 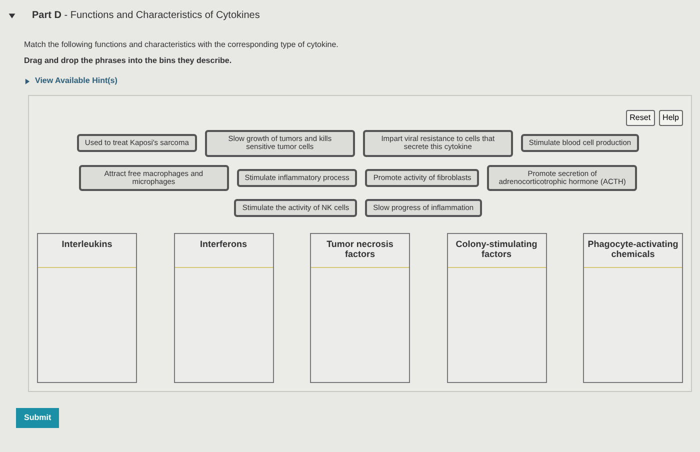 What do you see at coordinates (146, 16) in the screenshot?
I see `part-title: Part D - Functions and Characteristics of Cytokines` at bounding box center [146, 16].